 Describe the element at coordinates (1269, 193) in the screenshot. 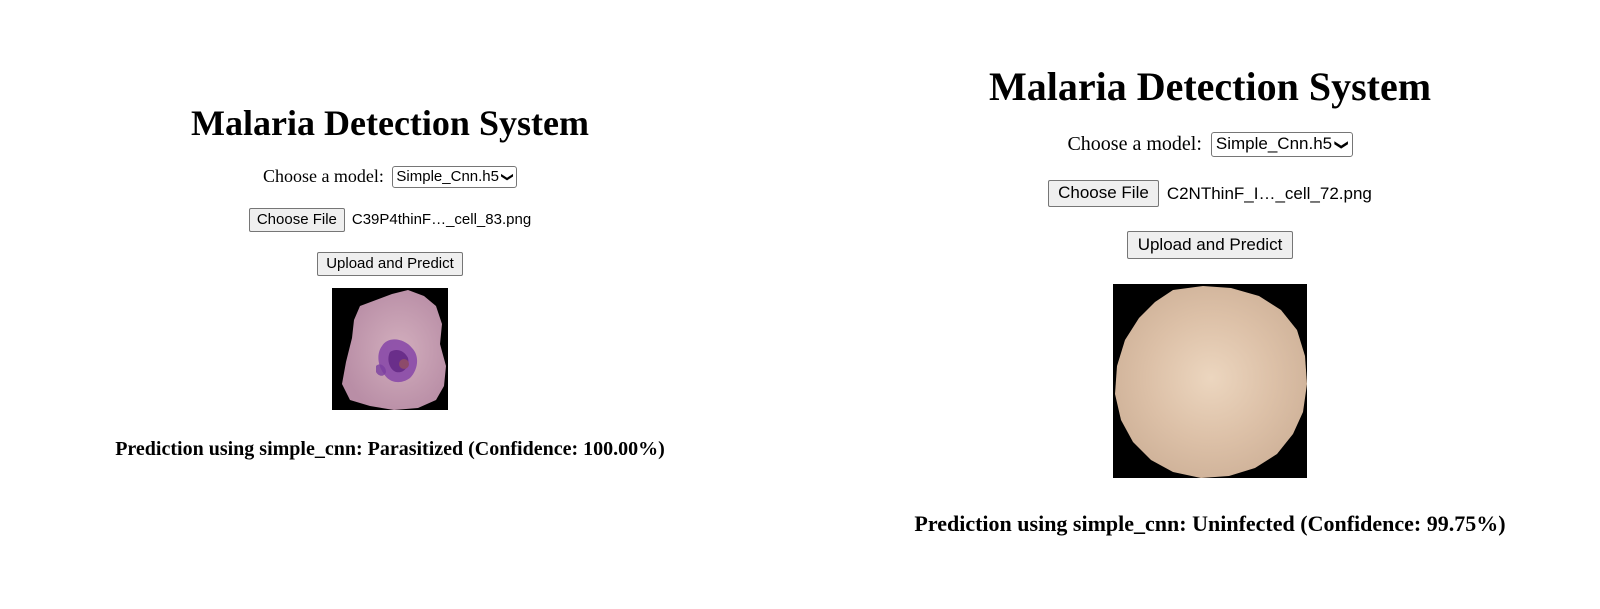

I see `selected-file-name: C2NThinF_I…_cell_72.png` at that location.